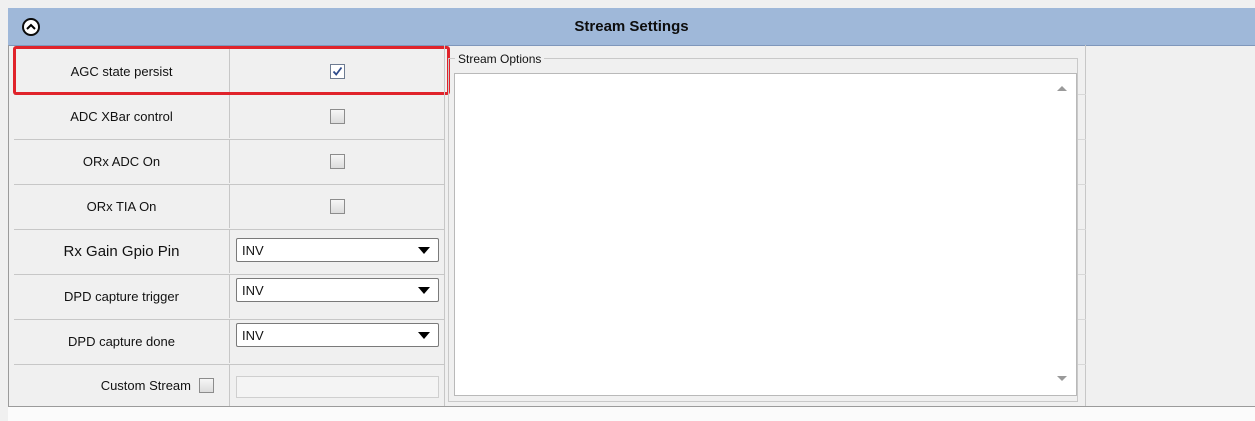 This screenshot has width=1255, height=421. I want to click on adc-xbar-control-label: ADC XBar control, so click(122, 116).